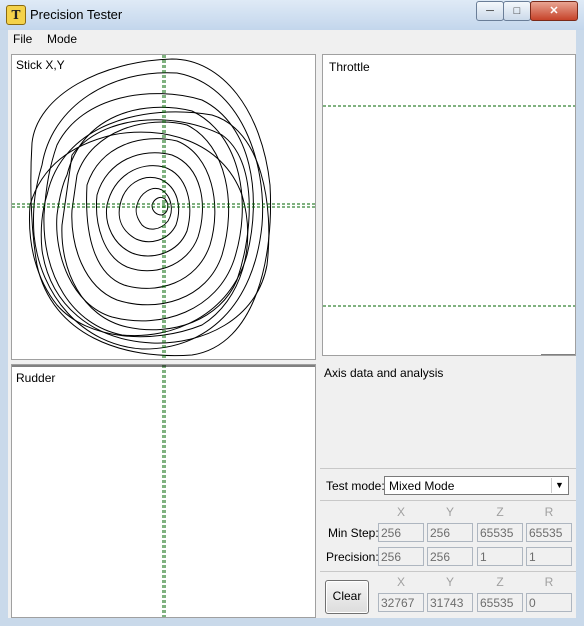 Image resolution: width=584 pixels, height=626 pixels. Describe the element at coordinates (549, 532) in the screenshot. I see `min-step-r-field: 65535` at that location.